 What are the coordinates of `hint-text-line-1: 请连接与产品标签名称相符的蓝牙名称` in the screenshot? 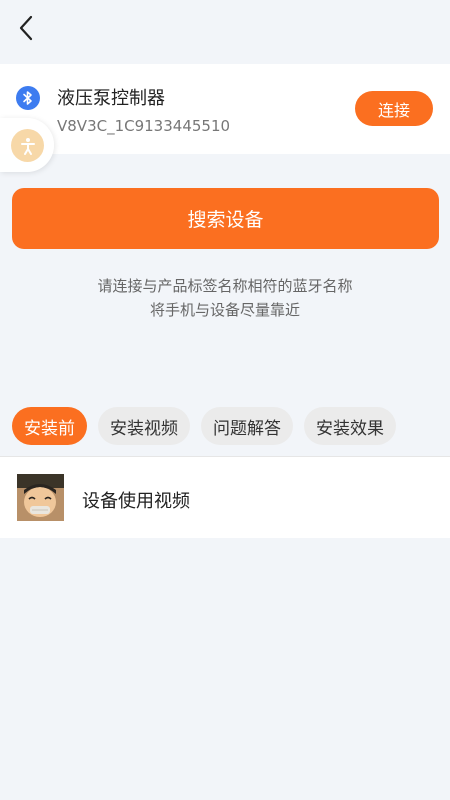 It's located at (225, 286).